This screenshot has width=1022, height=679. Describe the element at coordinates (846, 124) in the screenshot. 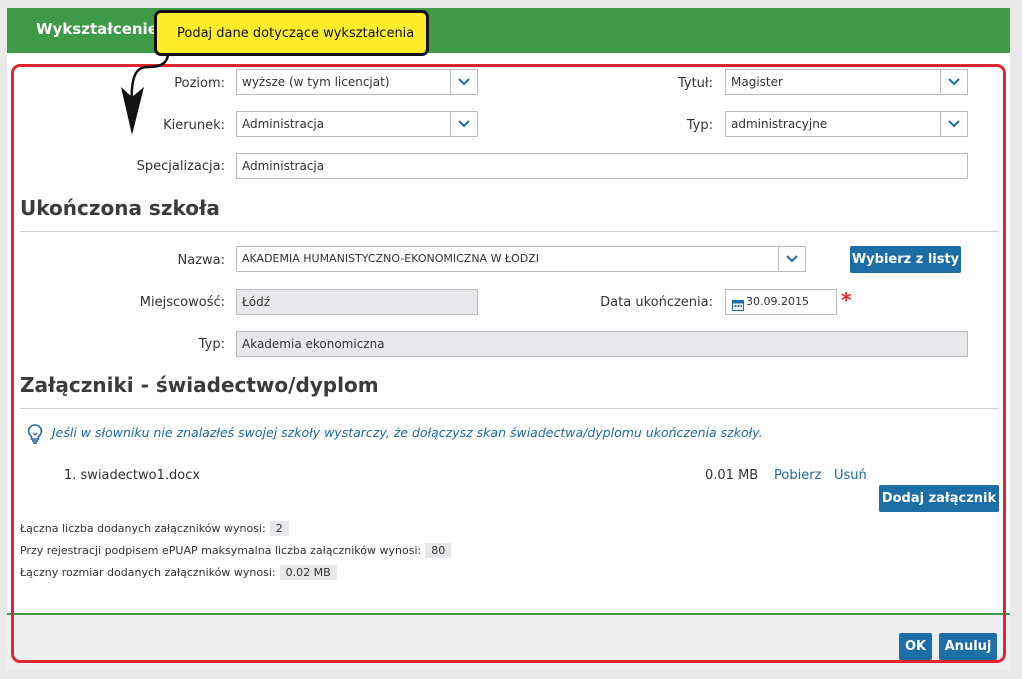

I see `typ-select: administracyjne` at that location.